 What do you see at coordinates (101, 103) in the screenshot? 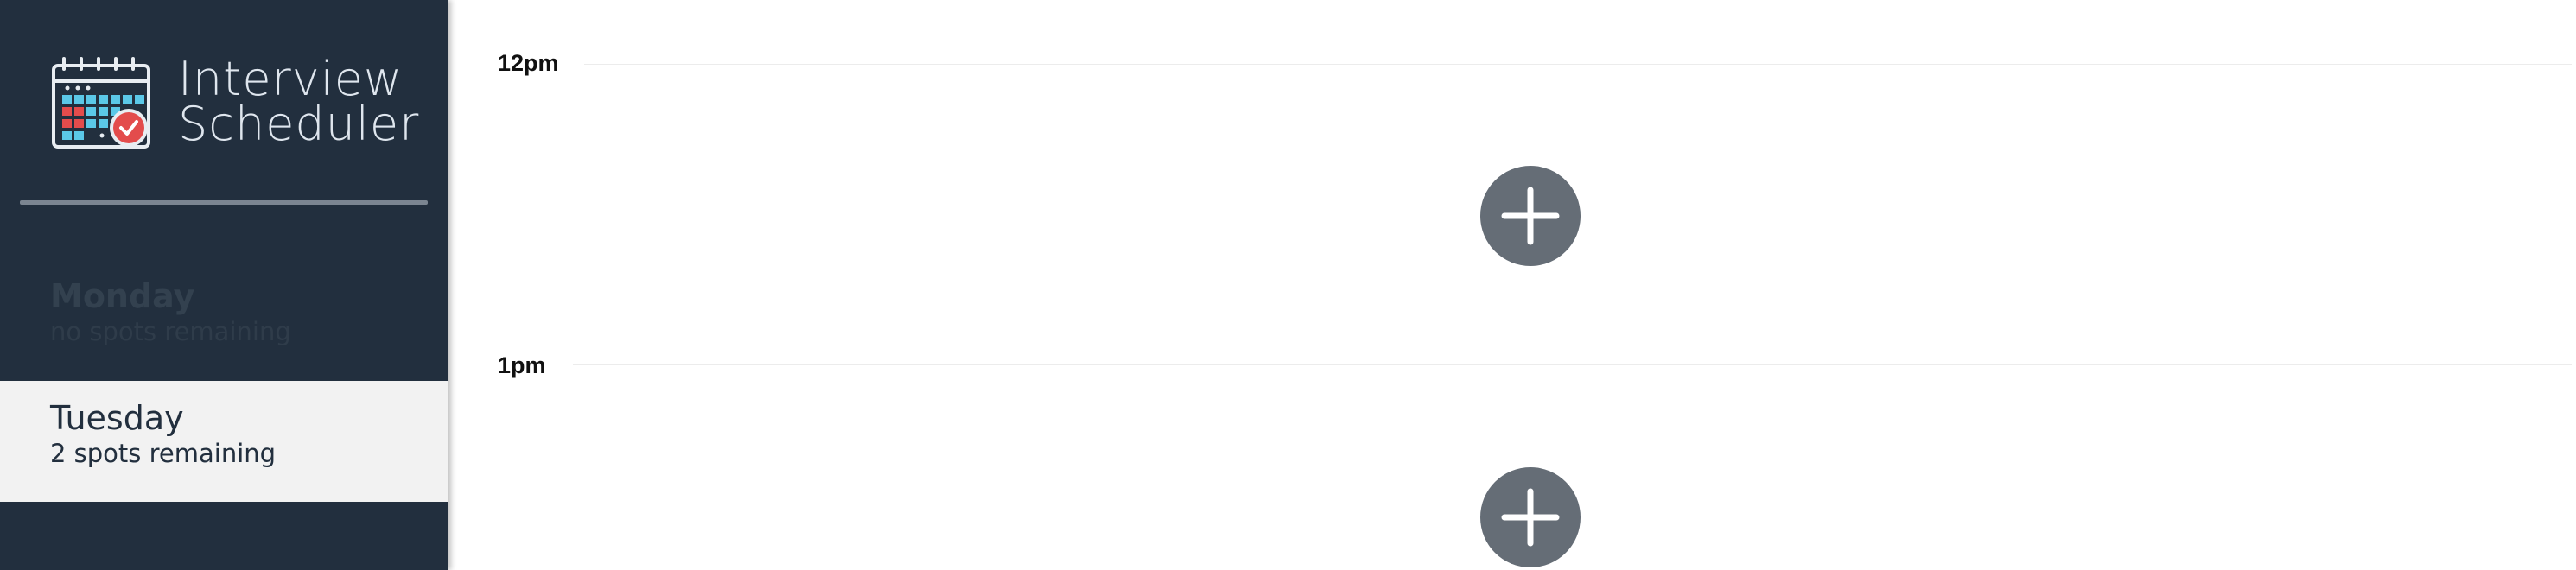
I see `calendar-check-icon` at bounding box center [101, 103].